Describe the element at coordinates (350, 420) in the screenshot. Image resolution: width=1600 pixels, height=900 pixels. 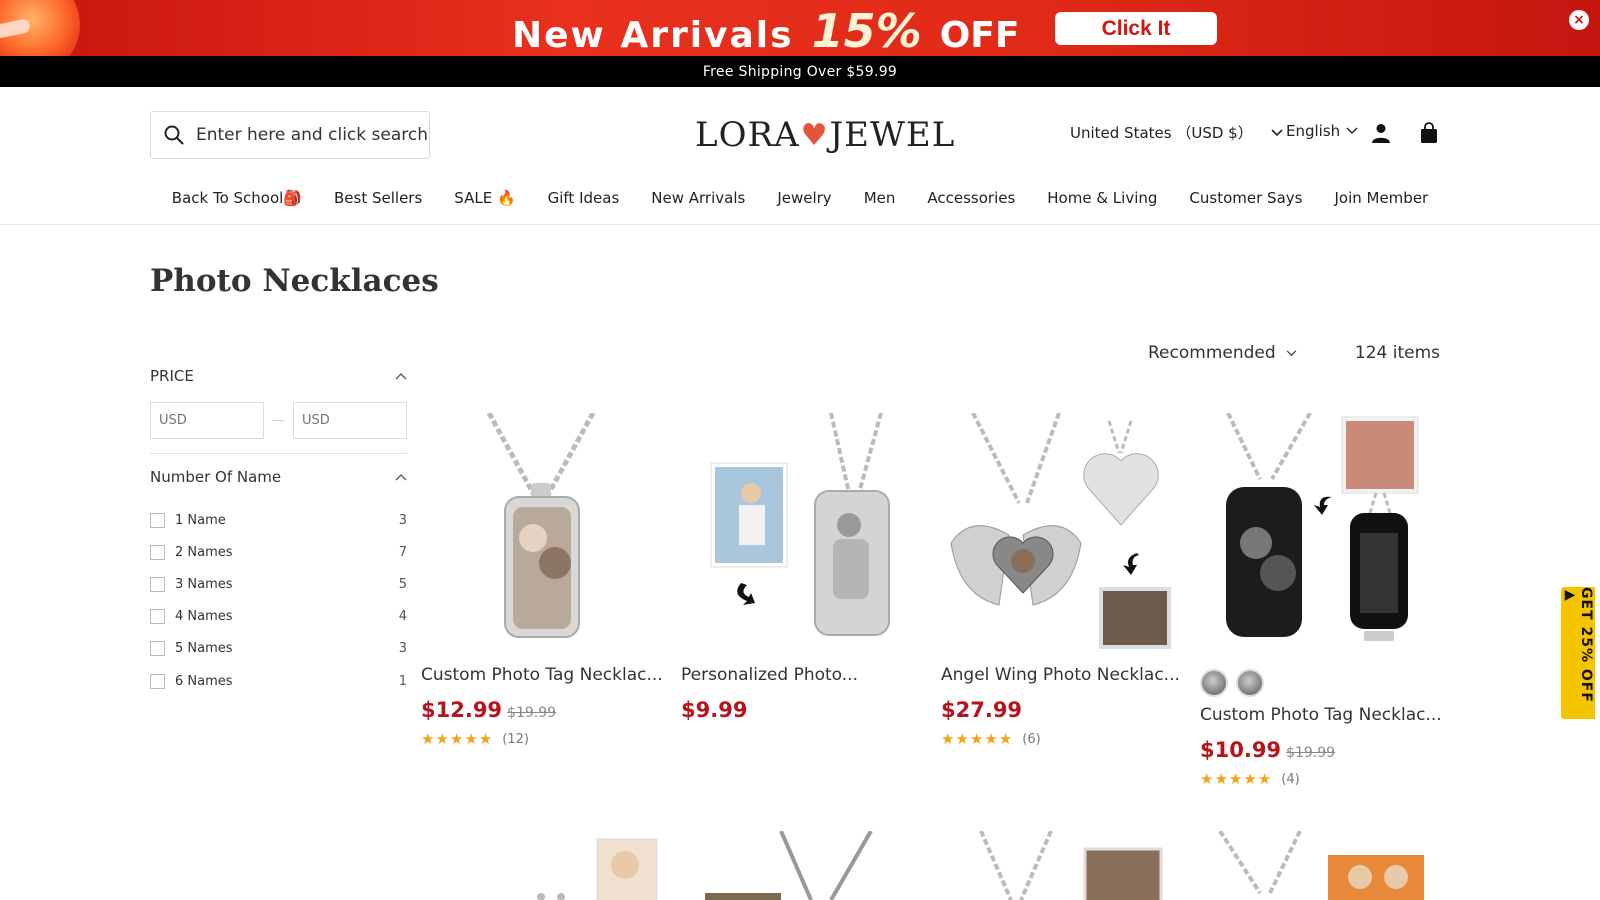
I see `price-max-input` at that location.